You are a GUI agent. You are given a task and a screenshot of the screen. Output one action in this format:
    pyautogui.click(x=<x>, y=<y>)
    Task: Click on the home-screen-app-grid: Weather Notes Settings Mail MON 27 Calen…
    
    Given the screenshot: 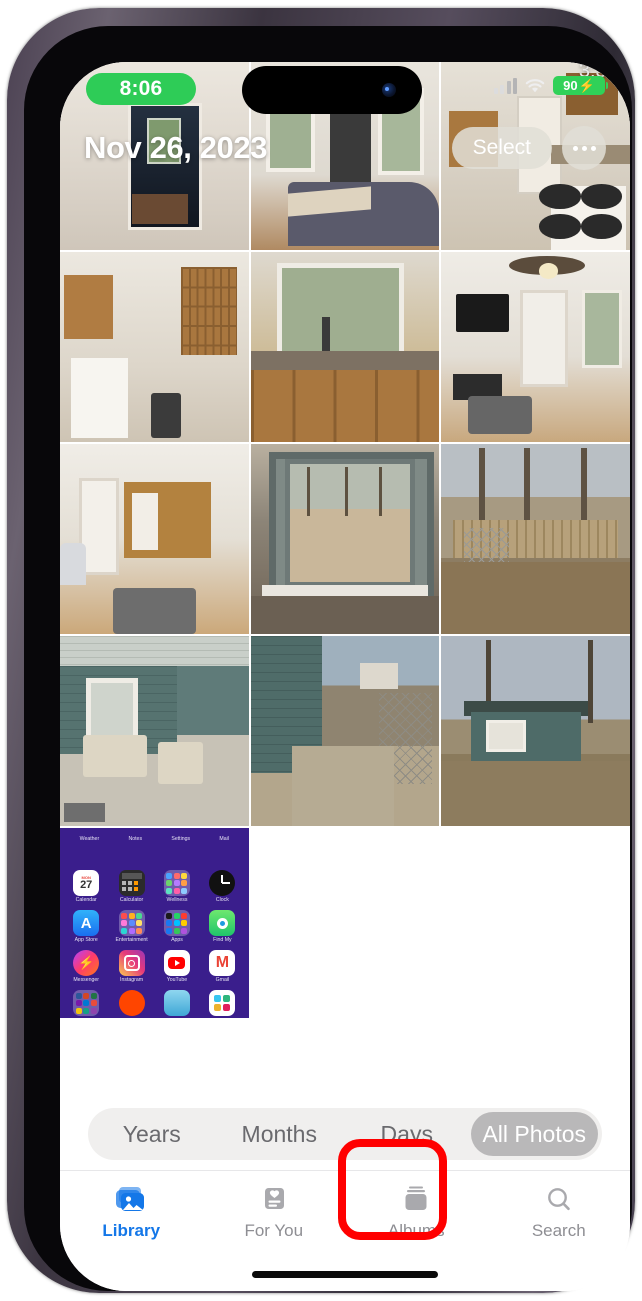 What is the action you would take?
    pyautogui.click(x=154, y=923)
    